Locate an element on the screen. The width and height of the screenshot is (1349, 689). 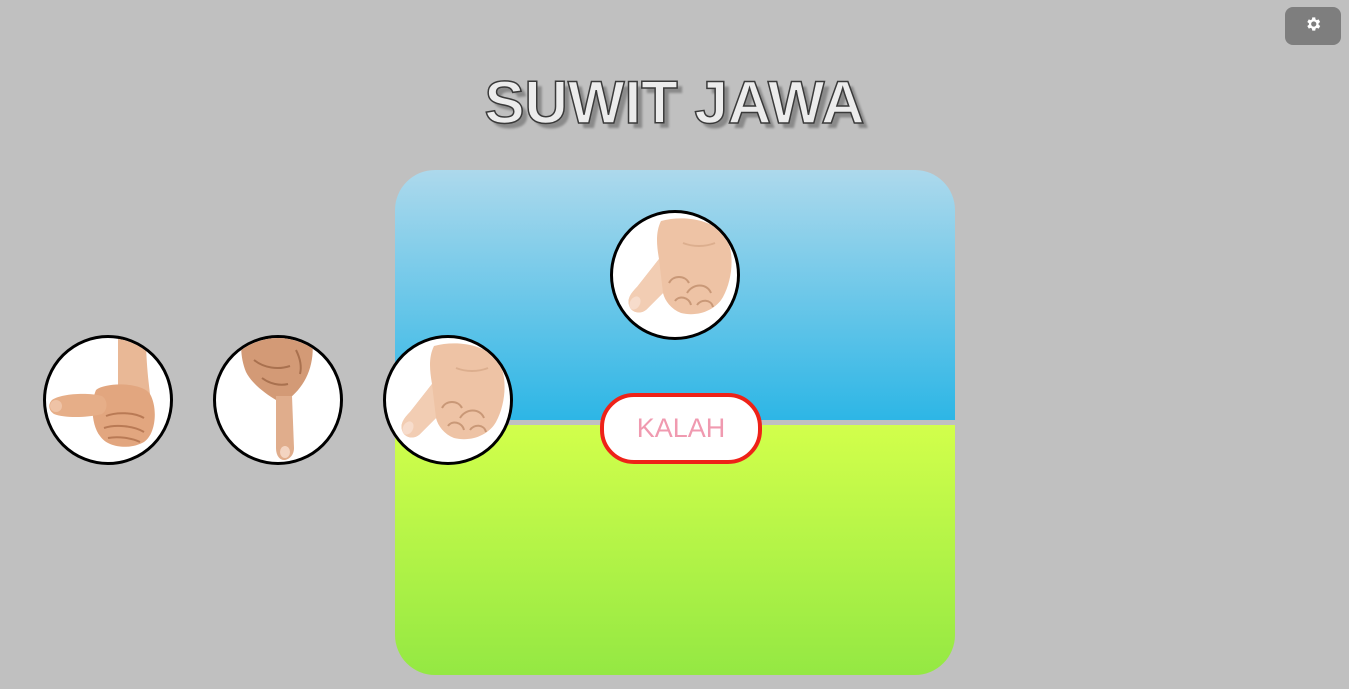
choice-thumb-button is located at coordinates (108, 400).